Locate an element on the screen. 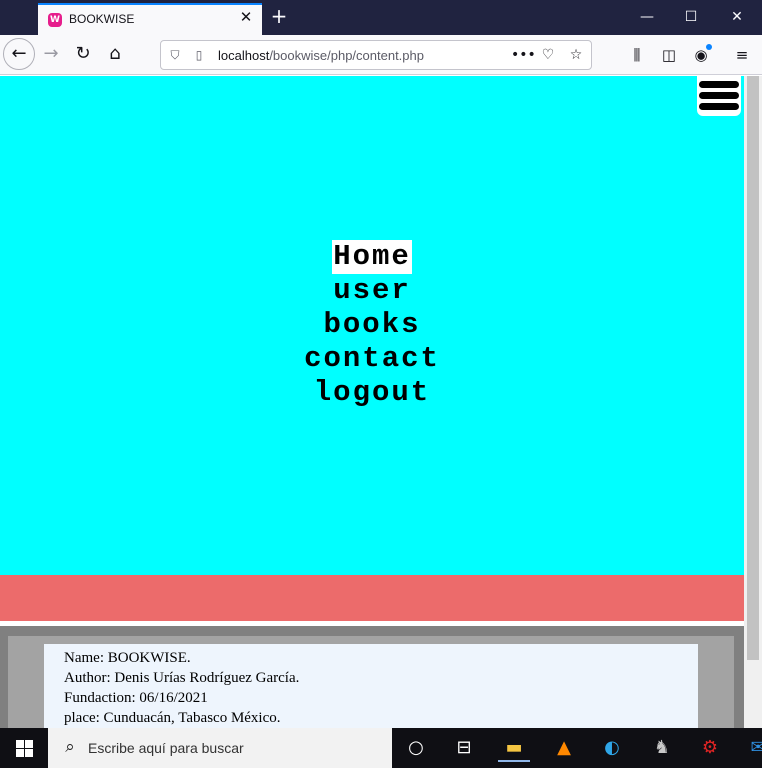 Image resolution: width=762 pixels, height=768 pixels. nav-link-home: Home is located at coordinates (372, 257).